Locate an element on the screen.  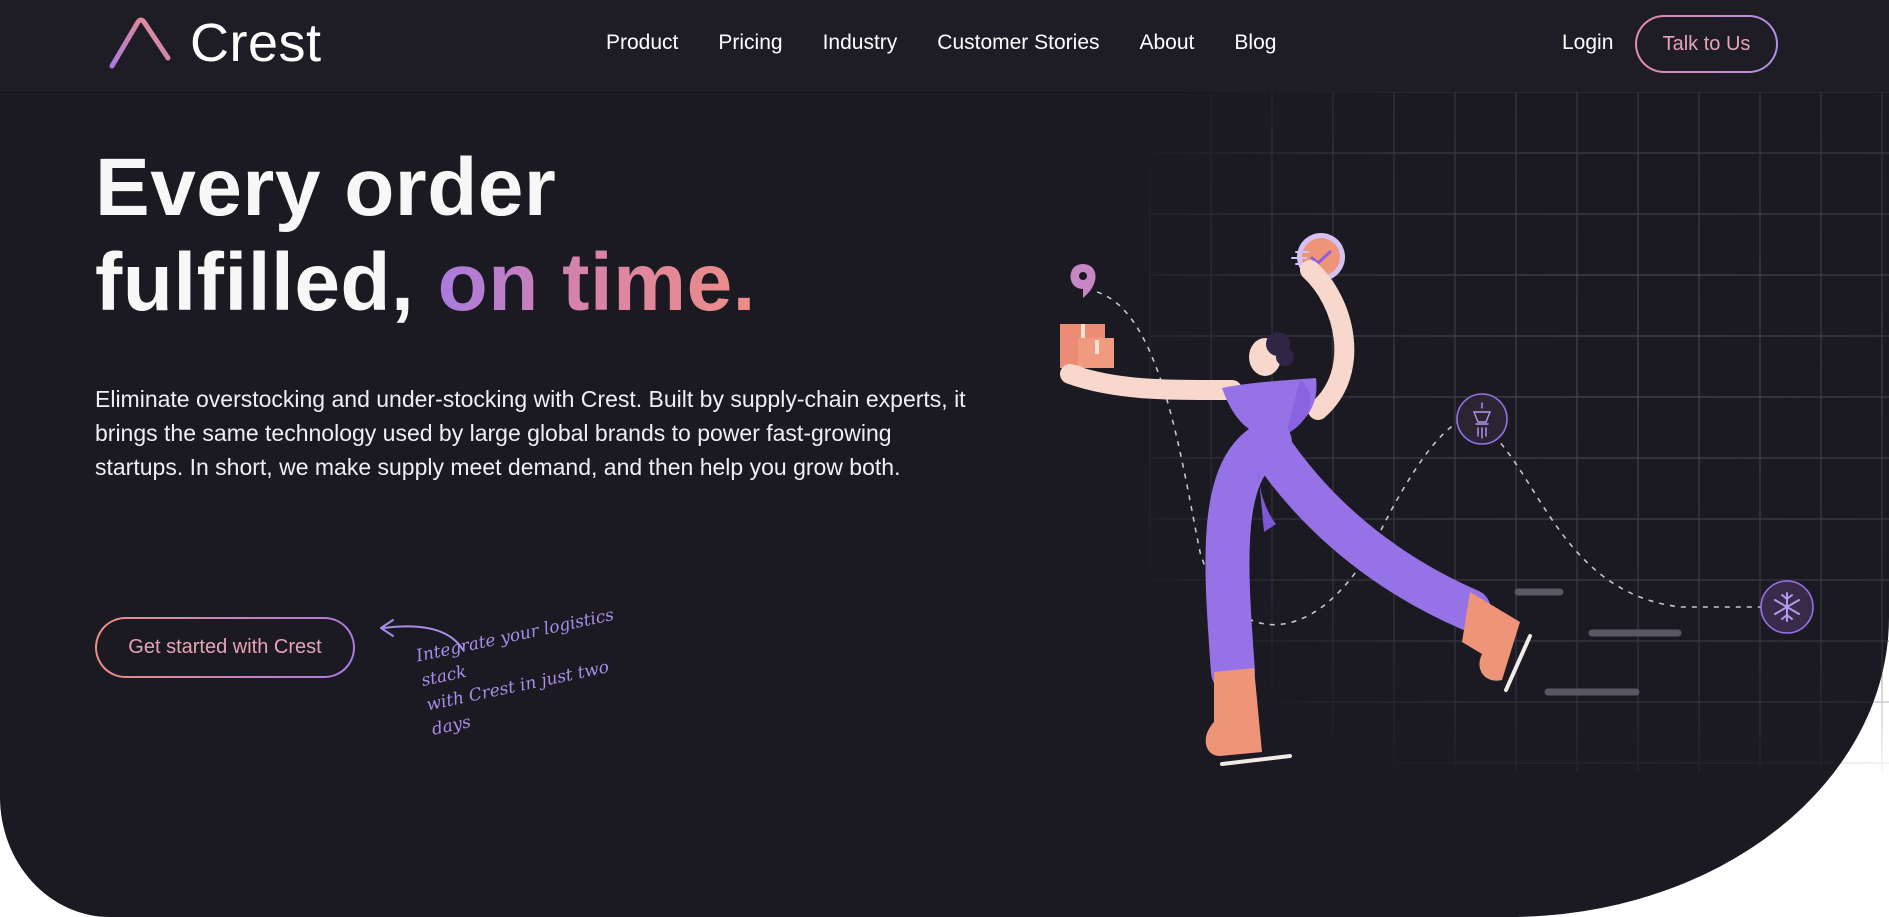
hero-headline: Every order fulfilled, on time. is located at coordinates (425, 235).